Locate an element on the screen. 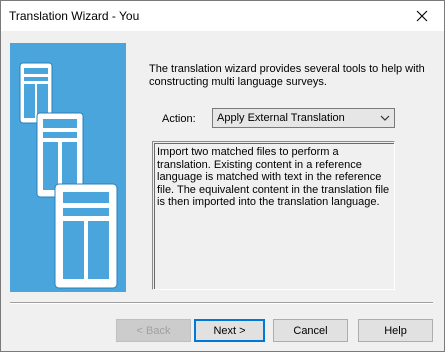 The width and height of the screenshot is (445, 352). help-button: Help is located at coordinates (395, 330).